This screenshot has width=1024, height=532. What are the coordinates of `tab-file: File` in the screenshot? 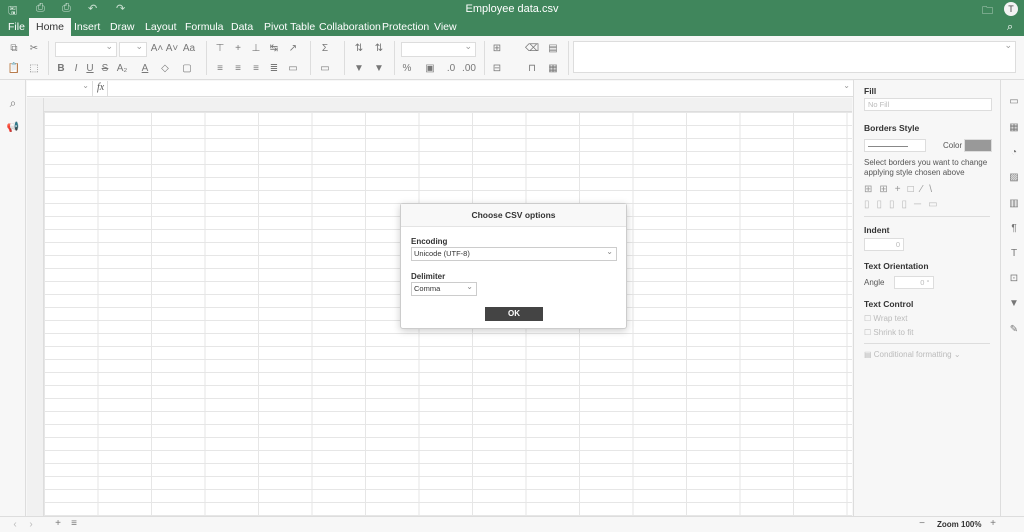 It's located at (16, 27).